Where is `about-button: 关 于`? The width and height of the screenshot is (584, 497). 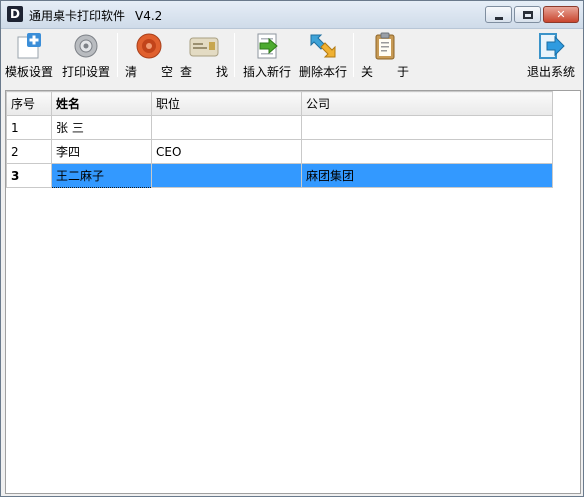
about-button: 关 于 is located at coordinates (385, 55).